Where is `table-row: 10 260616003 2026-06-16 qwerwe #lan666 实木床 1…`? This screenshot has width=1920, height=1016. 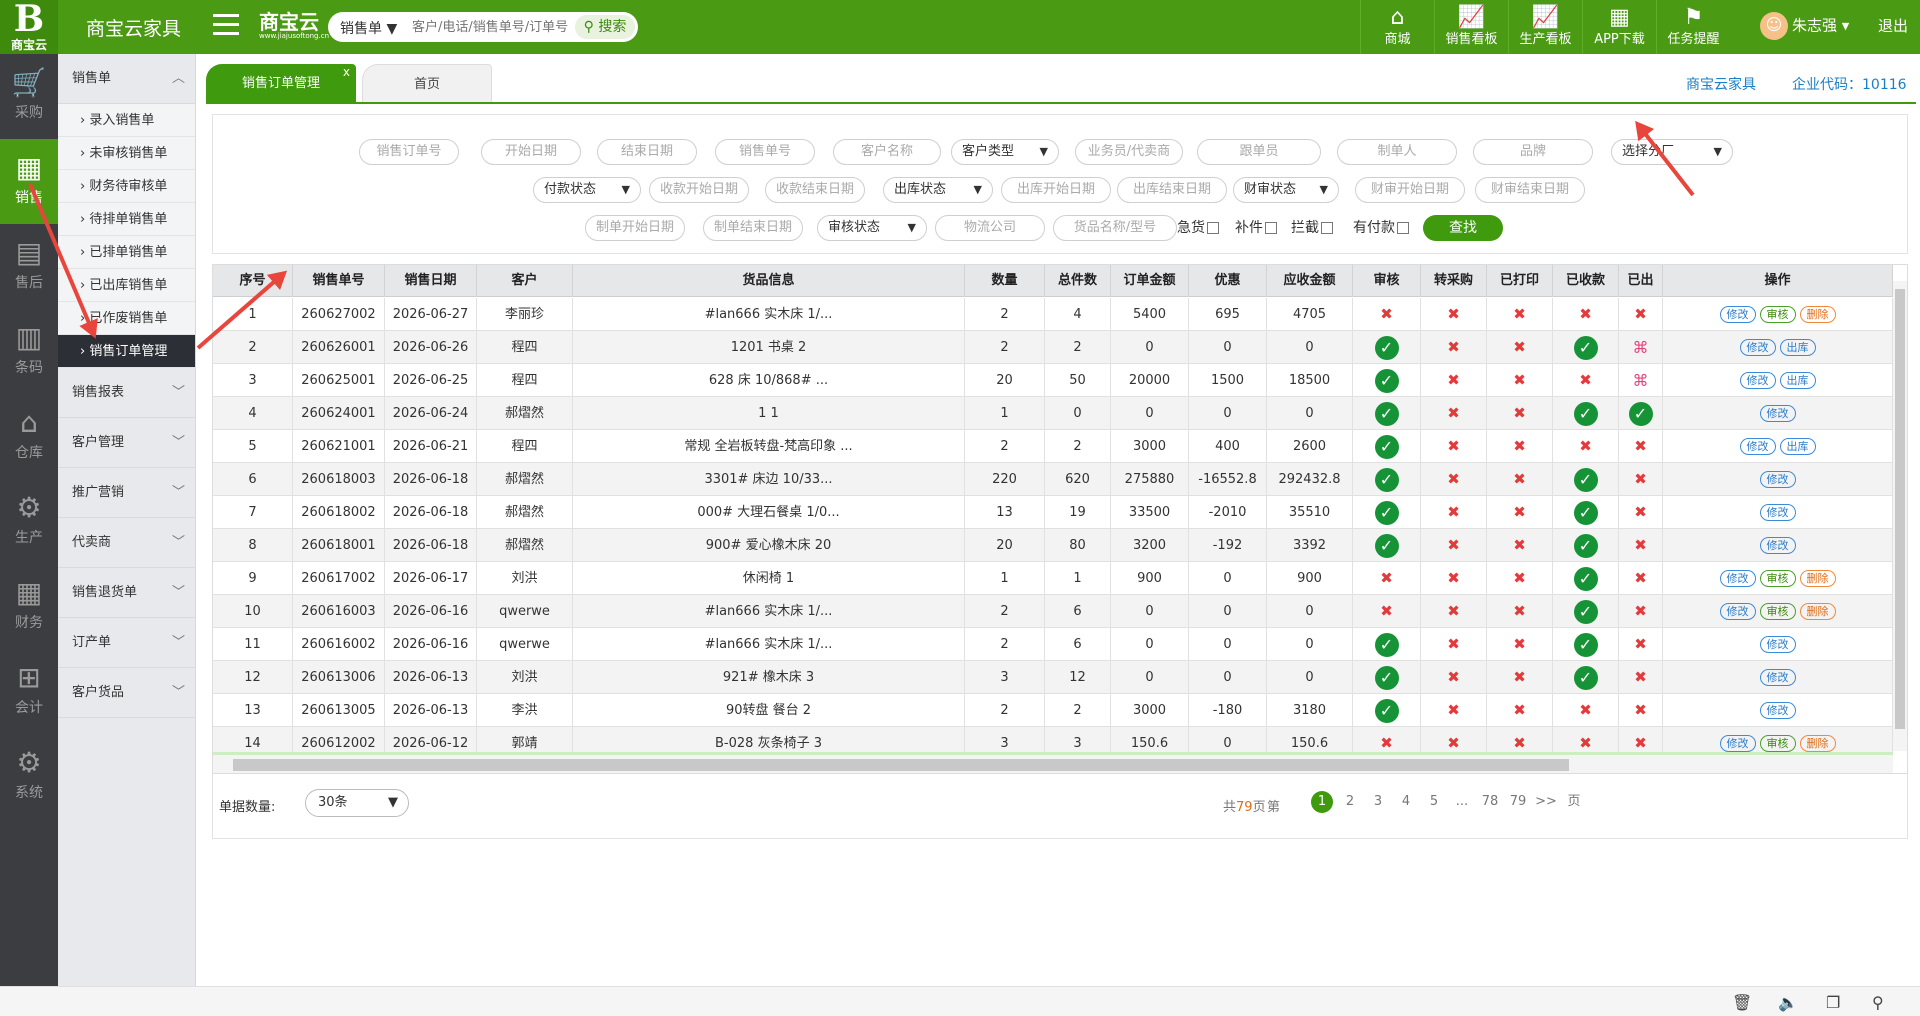 table-row: 10 260616003 2026-06-16 qwerwe #lan666 实木床 1… is located at coordinates (1053, 611).